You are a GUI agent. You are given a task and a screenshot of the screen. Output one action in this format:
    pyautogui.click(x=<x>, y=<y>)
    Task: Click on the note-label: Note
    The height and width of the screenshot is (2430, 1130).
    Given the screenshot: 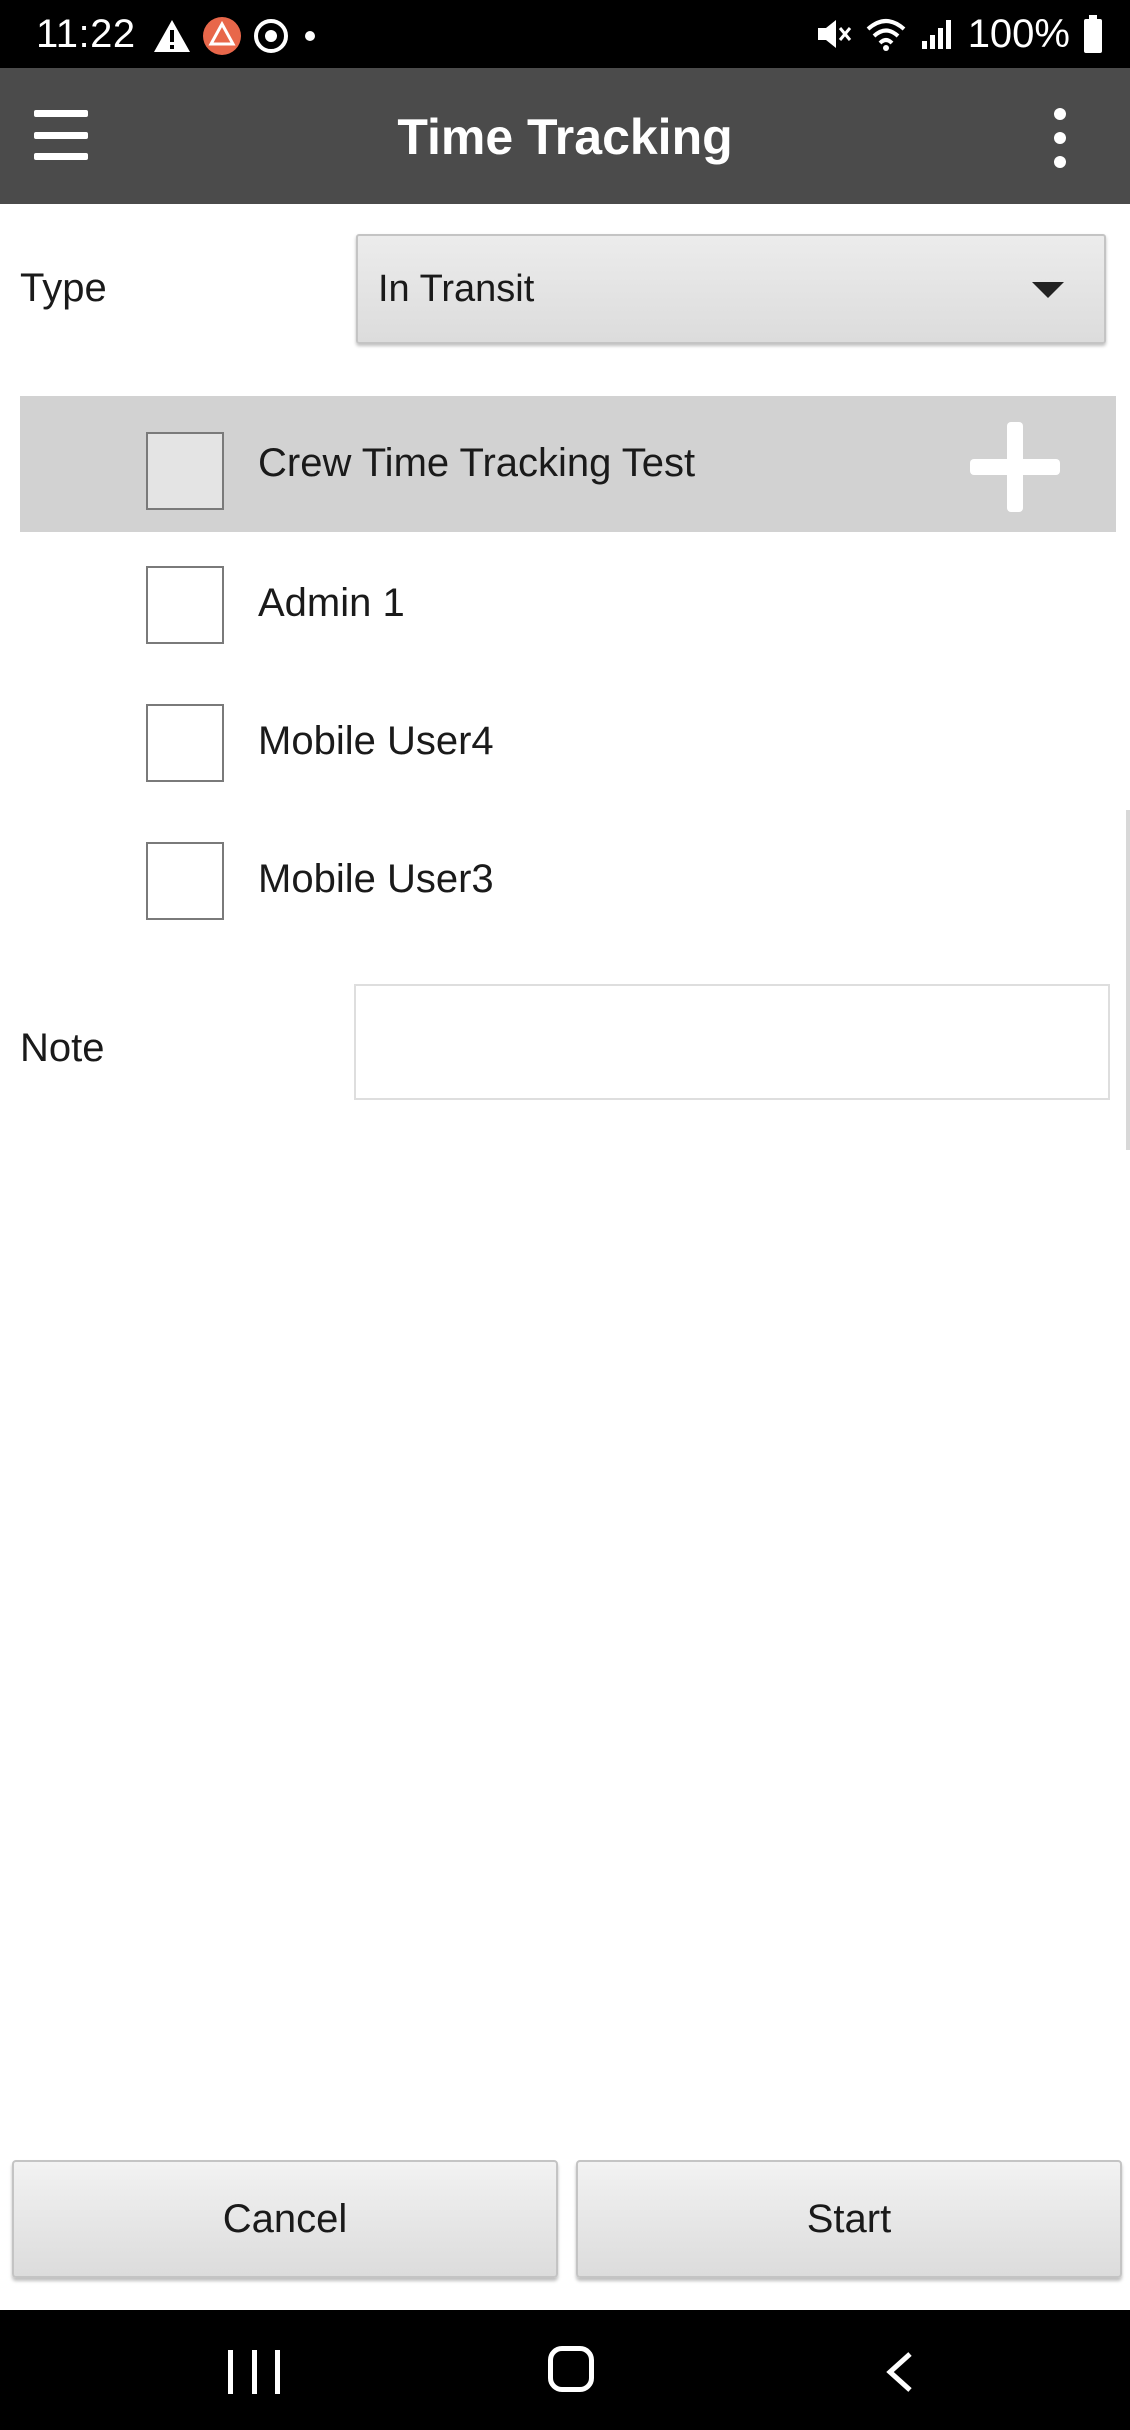 What is the action you would take?
    pyautogui.click(x=62, y=1048)
    